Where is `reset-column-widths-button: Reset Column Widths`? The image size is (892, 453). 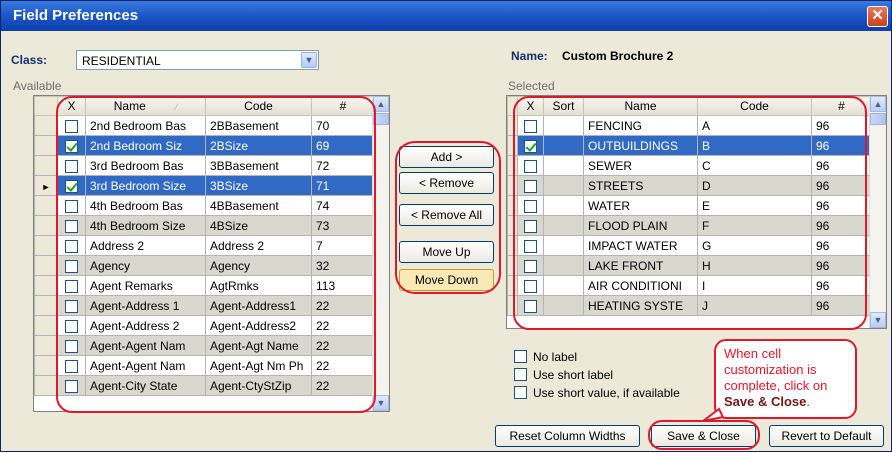 reset-column-widths-button: Reset Column Widths is located at coordinates (567, 436).